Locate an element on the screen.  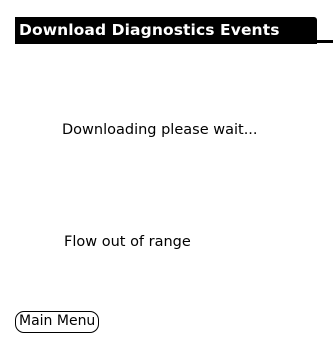
main-menu-button: Main Menu is located at coordinates (57, 322).